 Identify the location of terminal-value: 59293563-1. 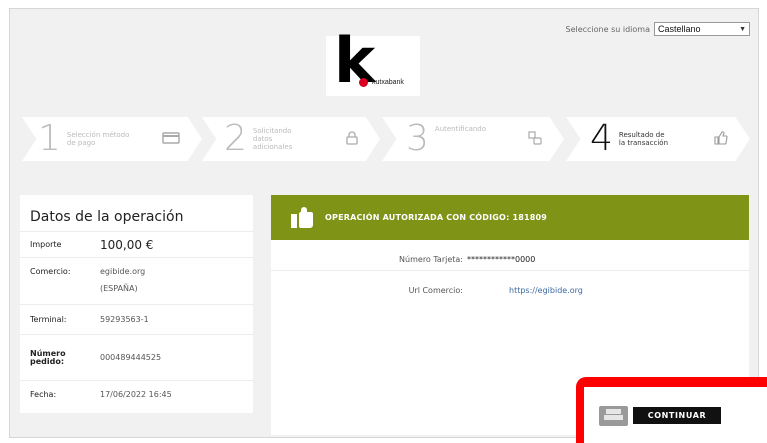
(124, 319).